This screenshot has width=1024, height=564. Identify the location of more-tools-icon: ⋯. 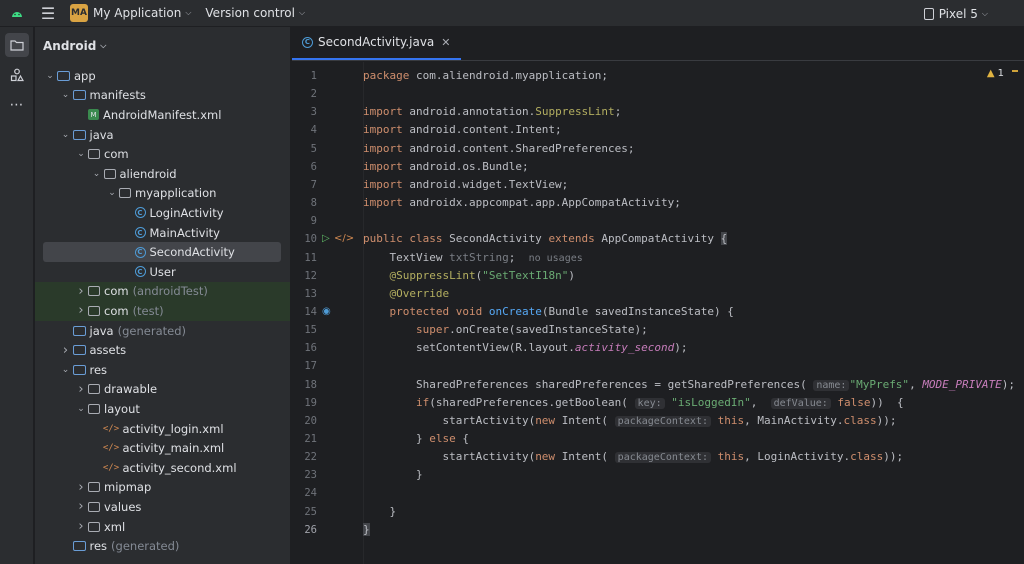
(17, 105).